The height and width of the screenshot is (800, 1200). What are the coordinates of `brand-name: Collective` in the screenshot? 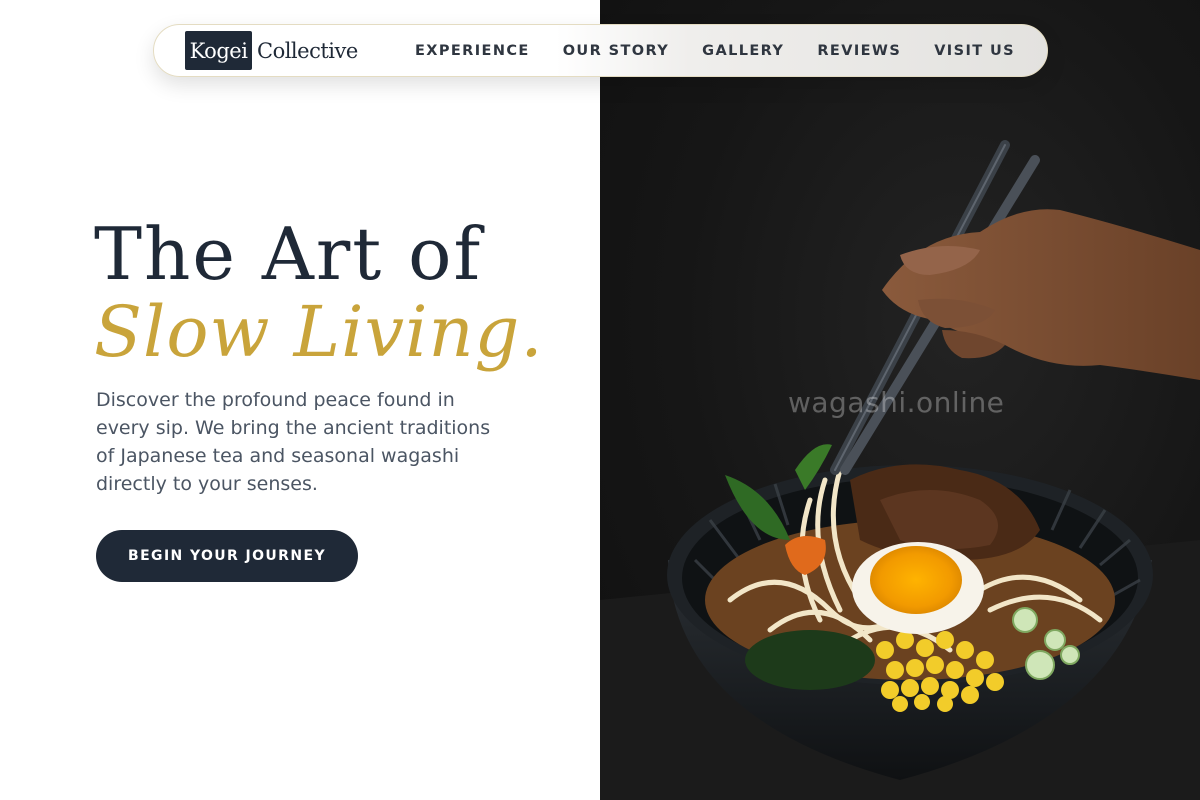 It's located at (307, 50).